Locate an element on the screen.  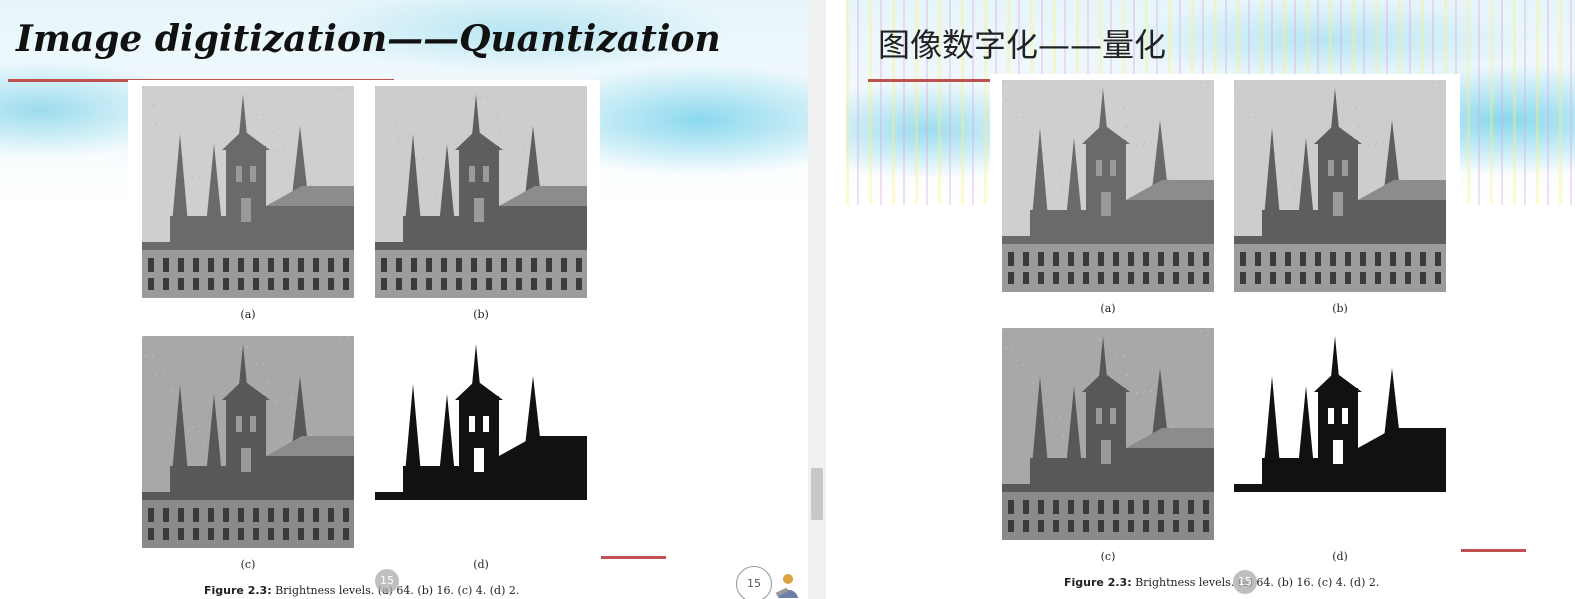
presenter-icon is located at coordinates (786, 586).